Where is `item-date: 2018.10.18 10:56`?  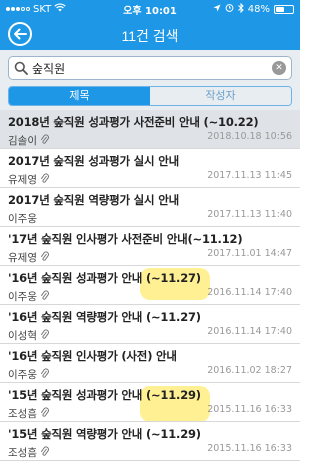 item-date: 2018.10.18 10:56 is located at coordinates (249, 136).